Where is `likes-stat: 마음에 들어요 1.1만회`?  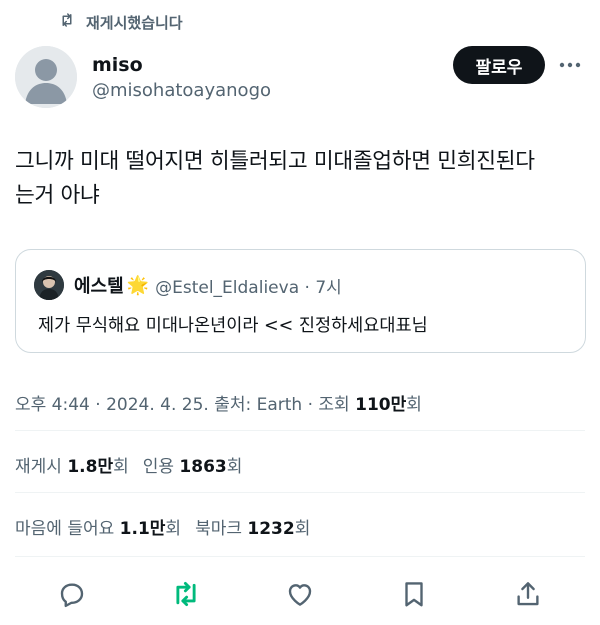 likes-stat: 마음에 들어요 1.1만회 is located at coordinates (98, 526).